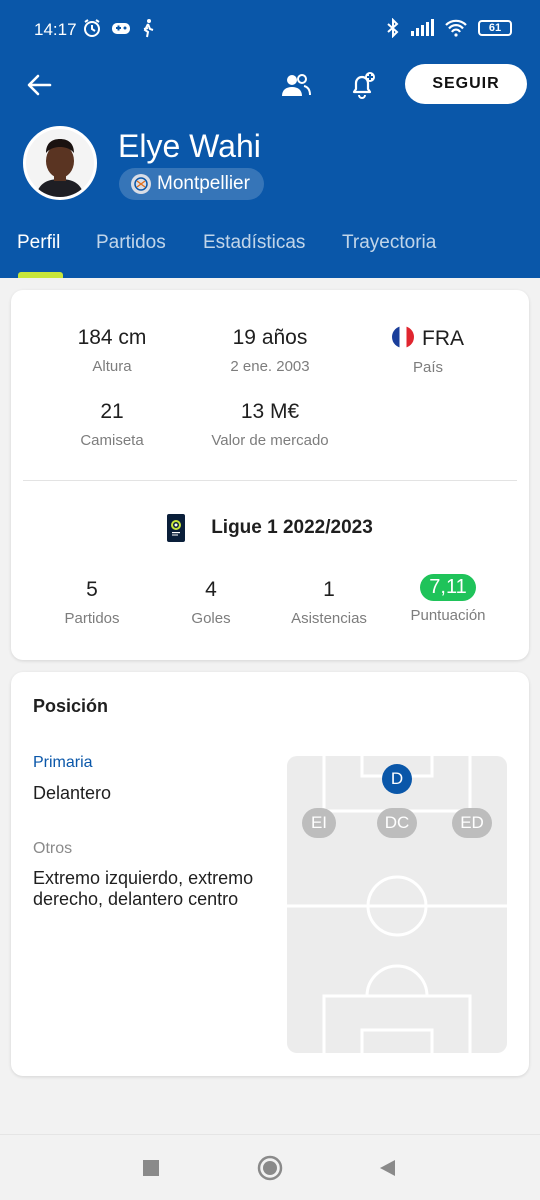  I want to click on system-nav-bar, so click(270, 1167).